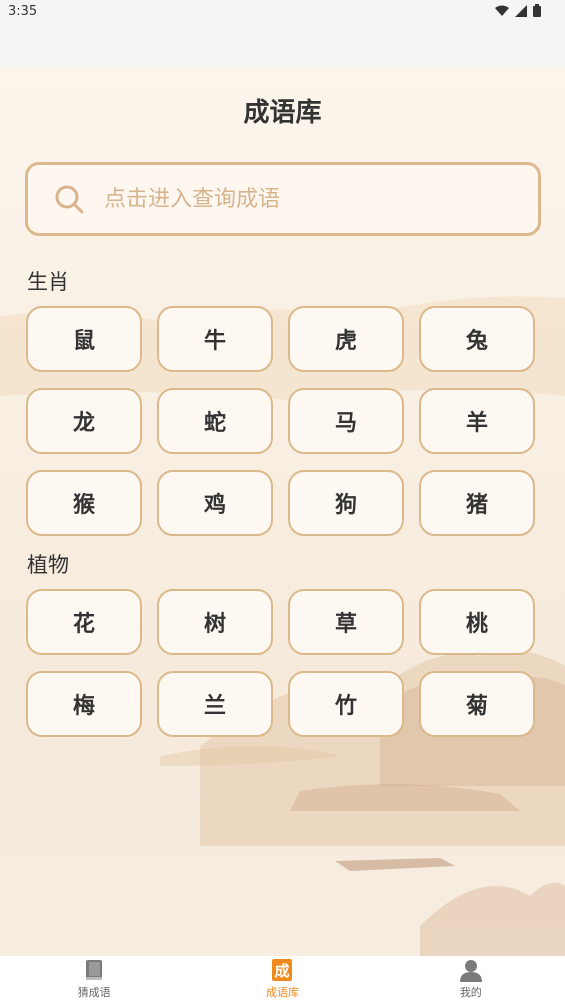 This screenshot has height=1004, width=565. Describe the element at coordinates (84, 503) in the screenshot. I see `chip-zodiac-monkey: 猴` at that location.